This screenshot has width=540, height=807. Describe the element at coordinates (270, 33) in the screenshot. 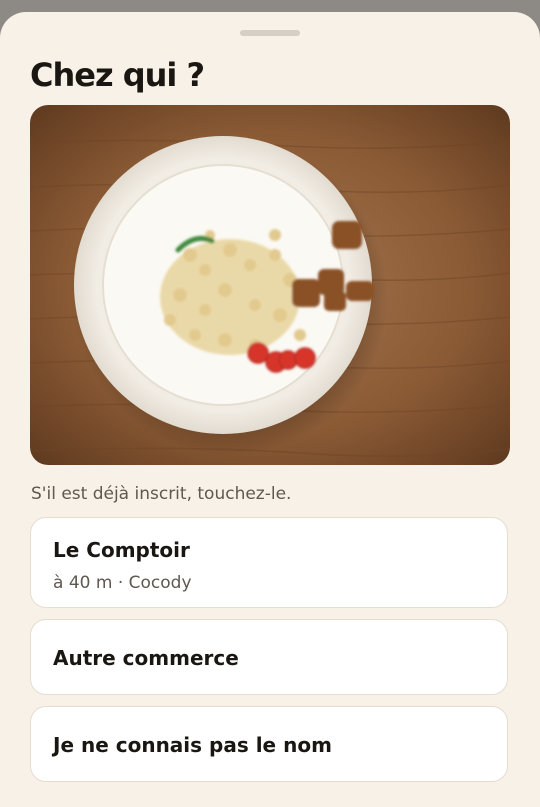

I see `drag-handle` at that location.